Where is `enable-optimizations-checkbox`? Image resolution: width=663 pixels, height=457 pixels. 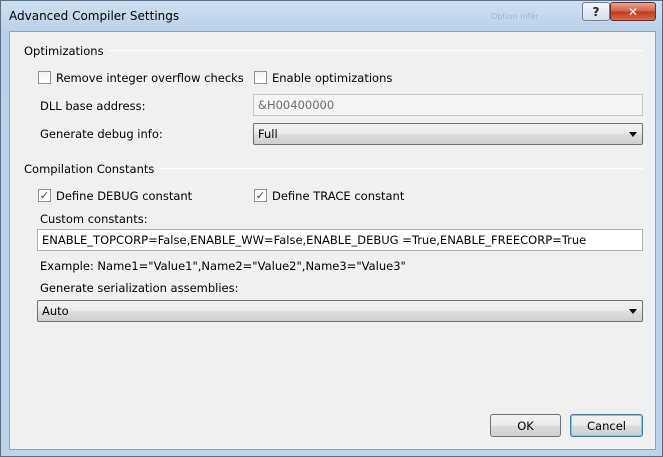 enable-optimizations-checkbox is located at coordinates (260, 77).